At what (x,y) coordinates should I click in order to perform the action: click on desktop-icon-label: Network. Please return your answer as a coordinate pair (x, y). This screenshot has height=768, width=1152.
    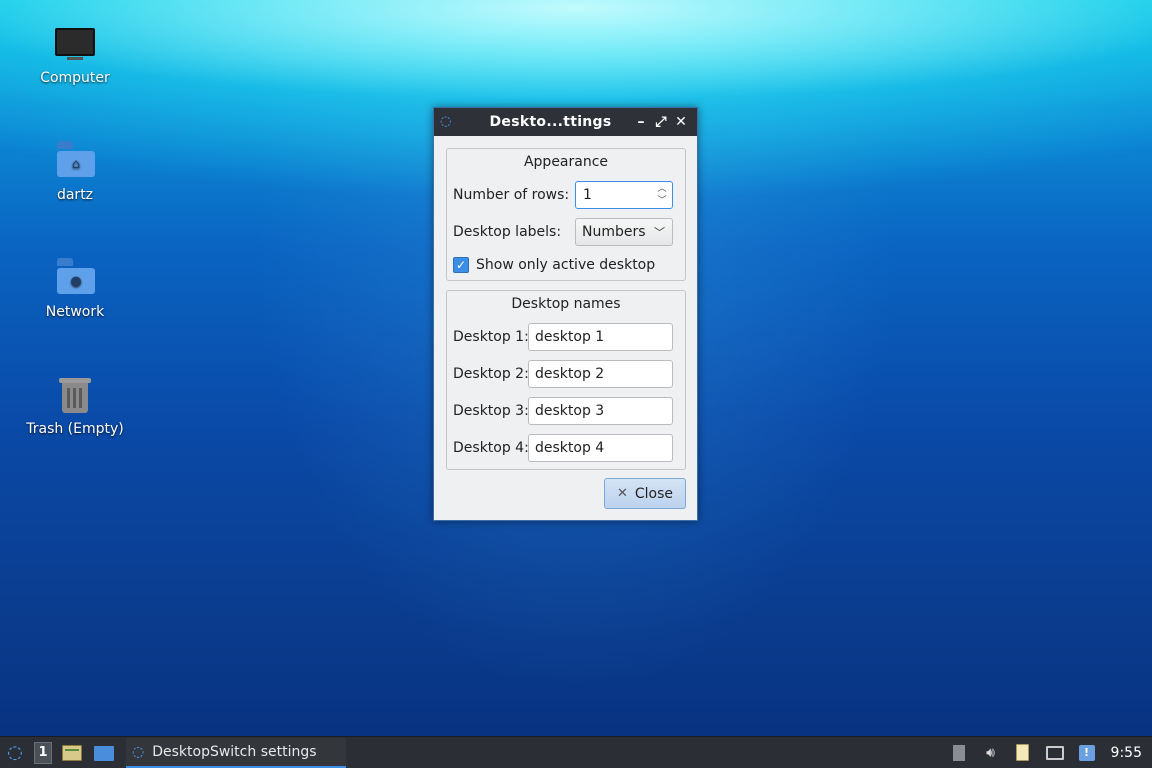
    Looking at the image, I should click on (75, 312).